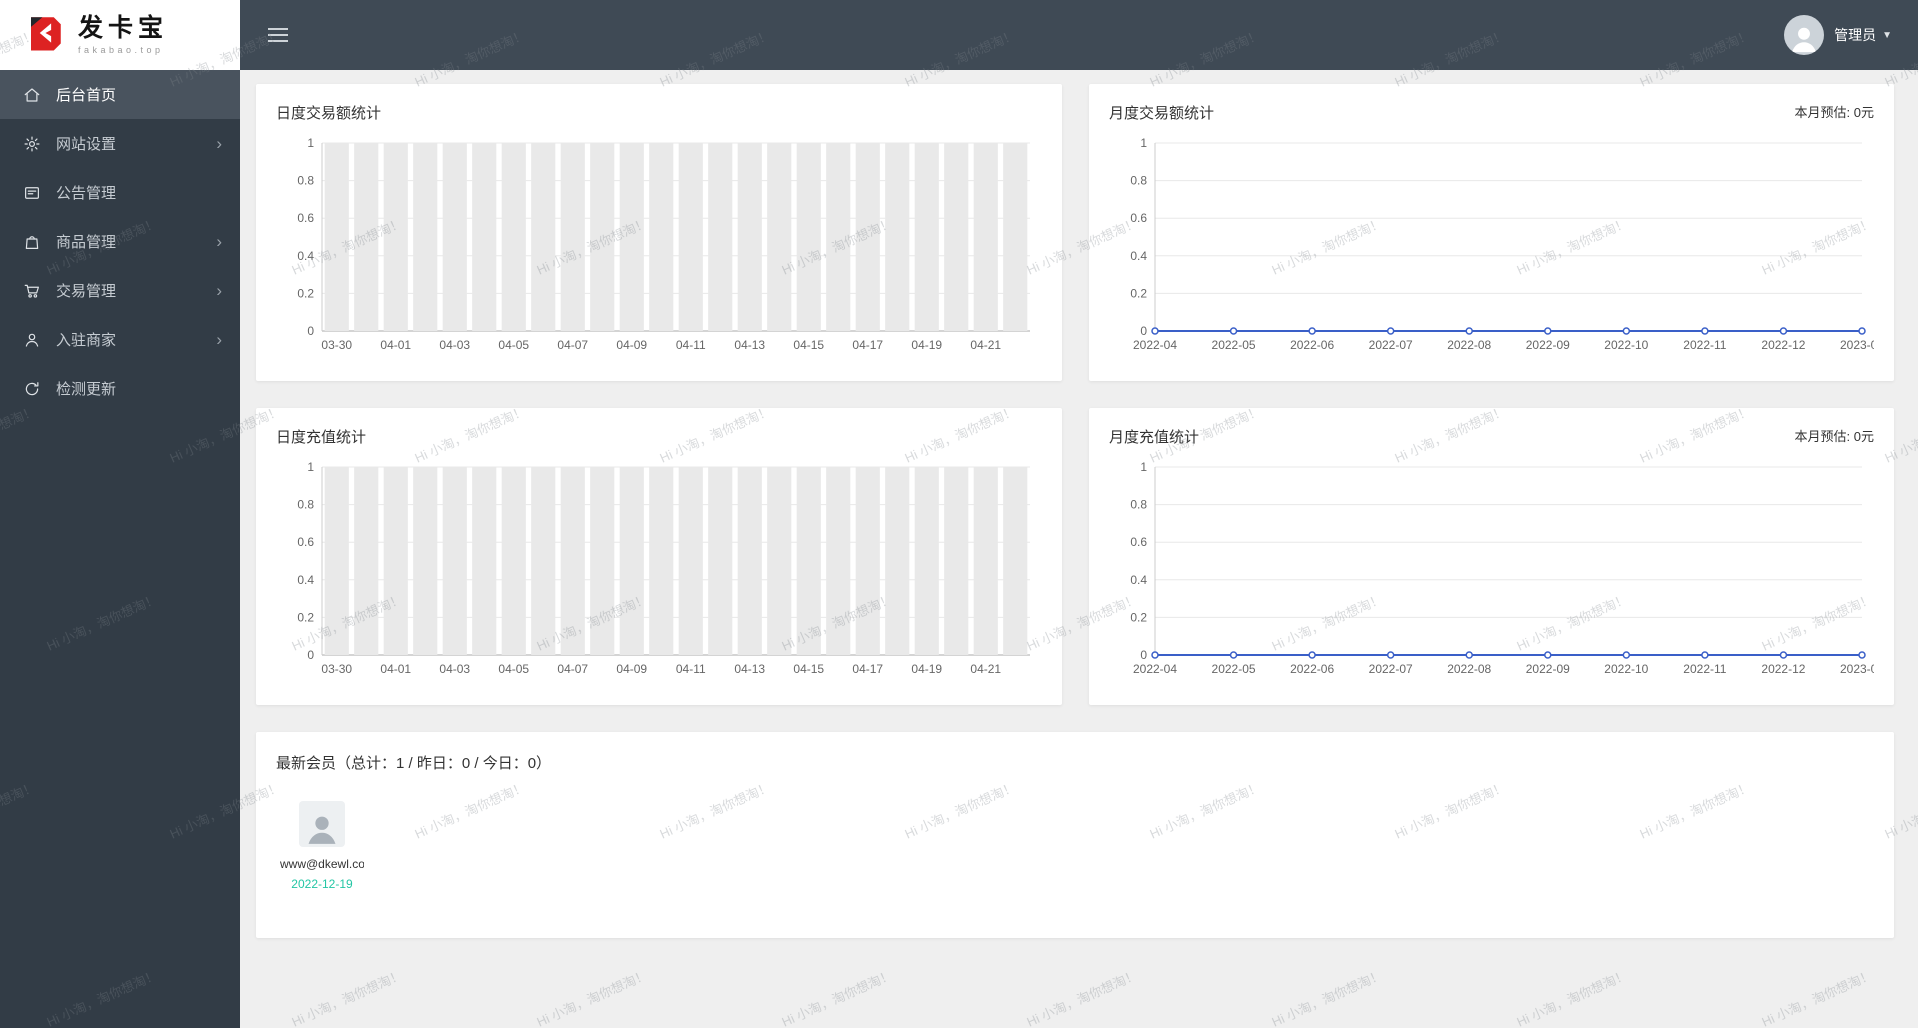 The image size is (1918, 1028). I want to click on sidebar-item-4: 交易管理 ›, so click(120, 290).